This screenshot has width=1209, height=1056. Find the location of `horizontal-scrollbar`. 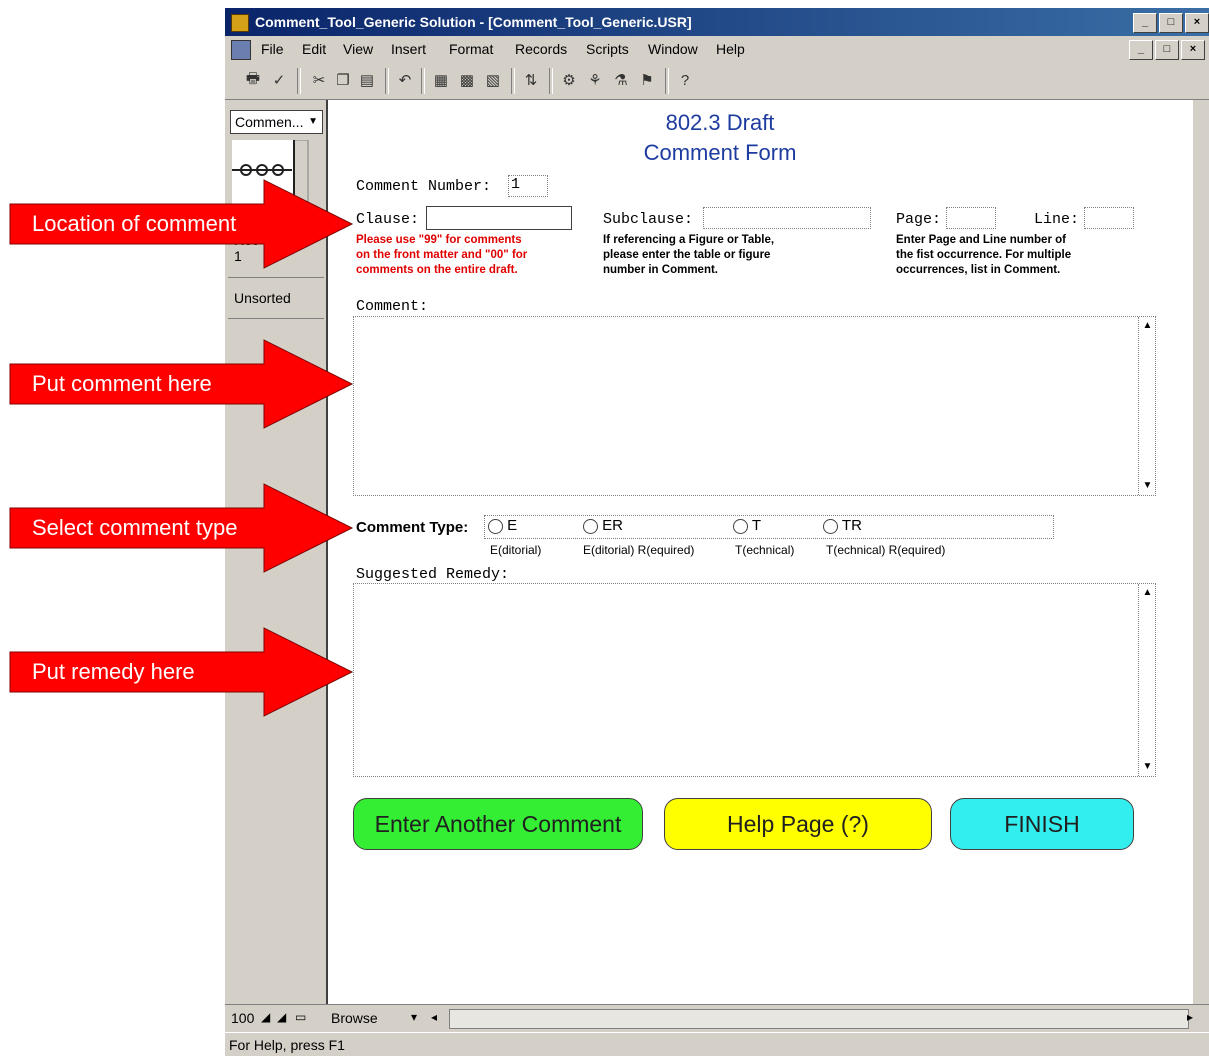

horizontal-scrollbar is located at coordinates (819, 1019).